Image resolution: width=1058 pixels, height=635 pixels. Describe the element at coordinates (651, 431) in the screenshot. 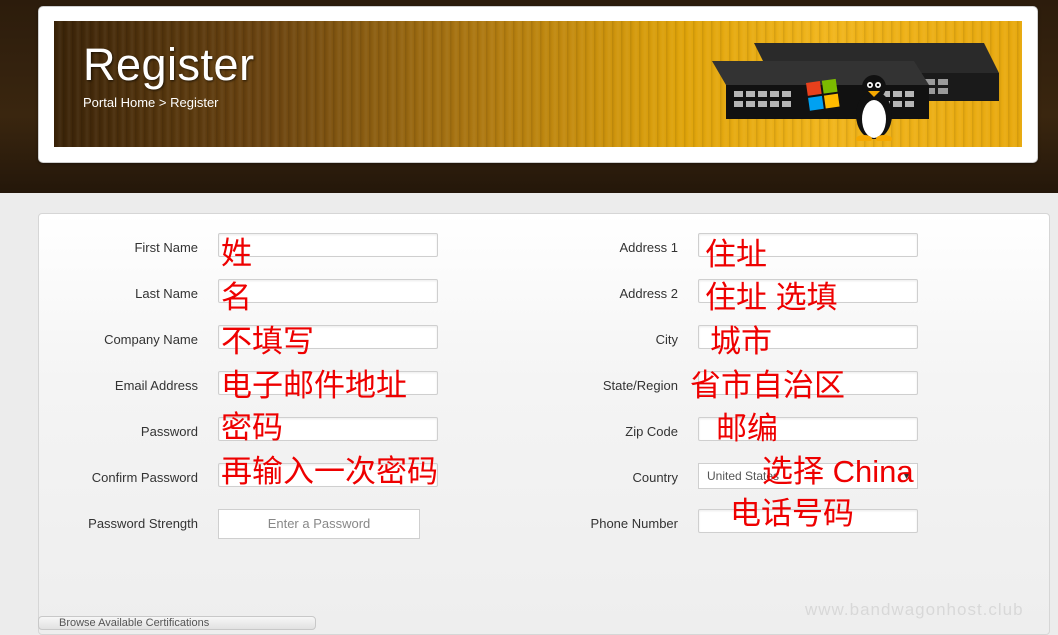

I see `zip-code-label: Zip Code` at that location.